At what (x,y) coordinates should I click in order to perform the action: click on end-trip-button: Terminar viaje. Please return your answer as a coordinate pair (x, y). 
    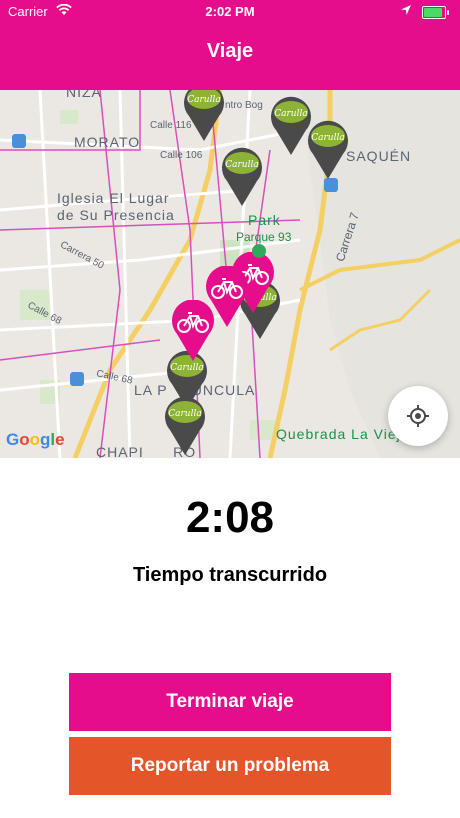
    Looking at the image, I should click on (230, 702).